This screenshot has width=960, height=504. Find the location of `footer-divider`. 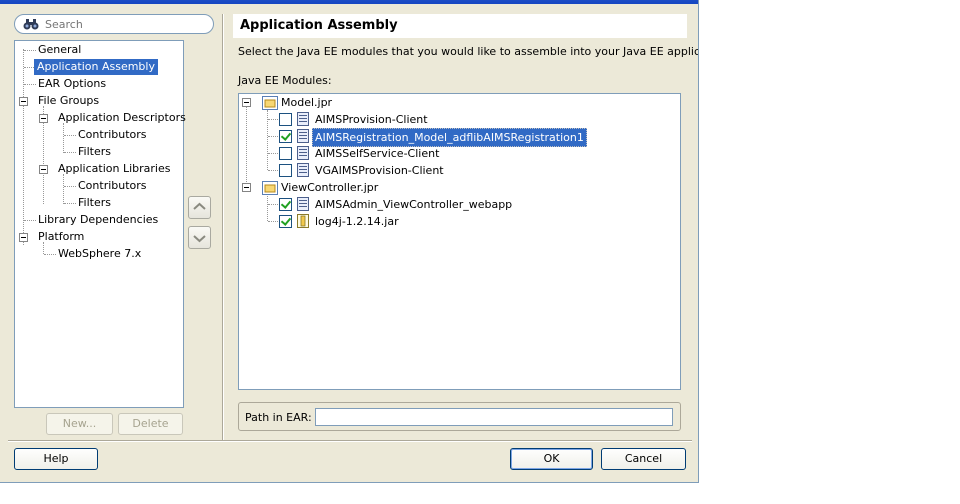

footer-divider is located at coordinates (350, 441).